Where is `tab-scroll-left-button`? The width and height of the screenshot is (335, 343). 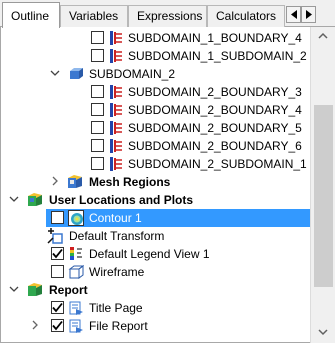
tab-scroll-left-button is located at coordinates (293, 14).